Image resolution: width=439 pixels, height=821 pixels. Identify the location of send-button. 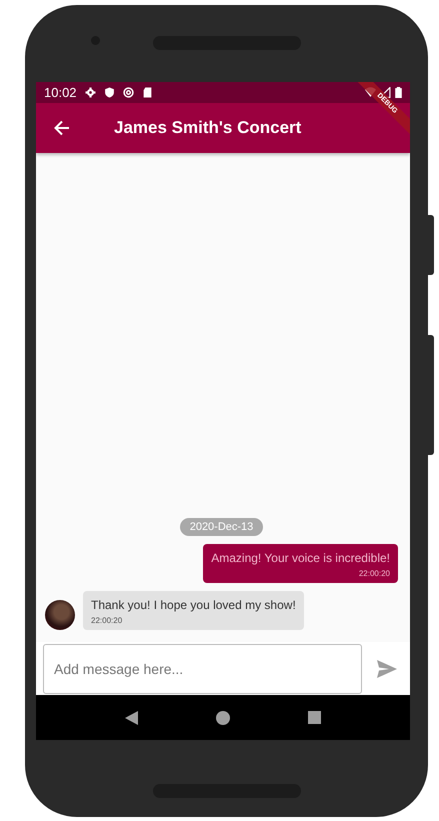
(387, 668).